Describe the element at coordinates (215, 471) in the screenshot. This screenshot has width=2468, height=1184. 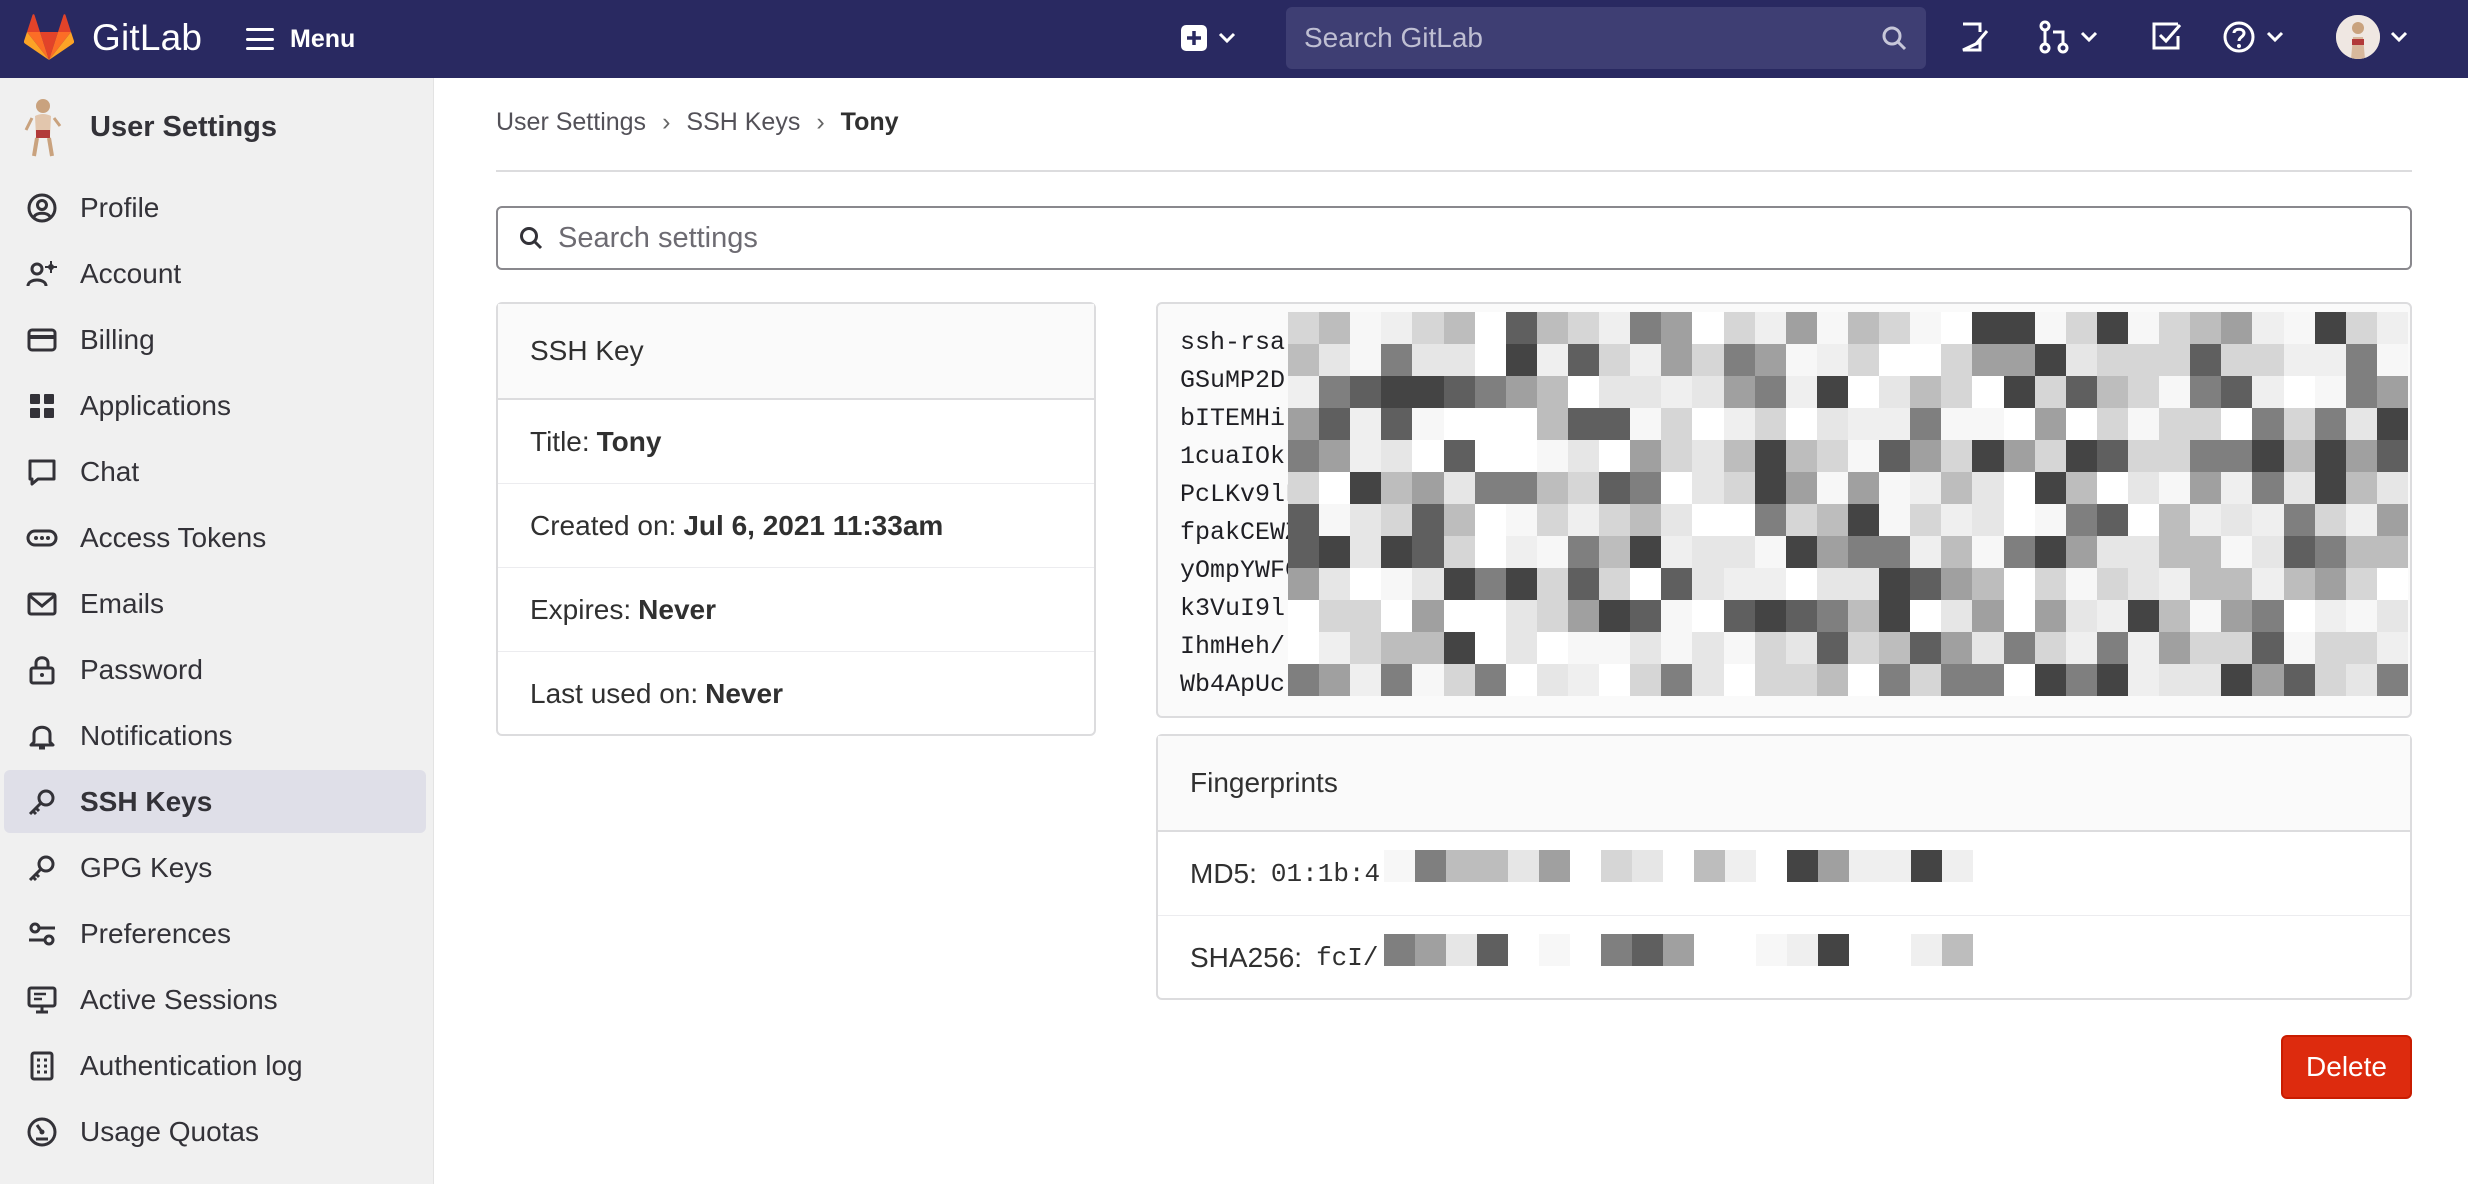
I see `sidebar-item-chat: Chat` at that location.